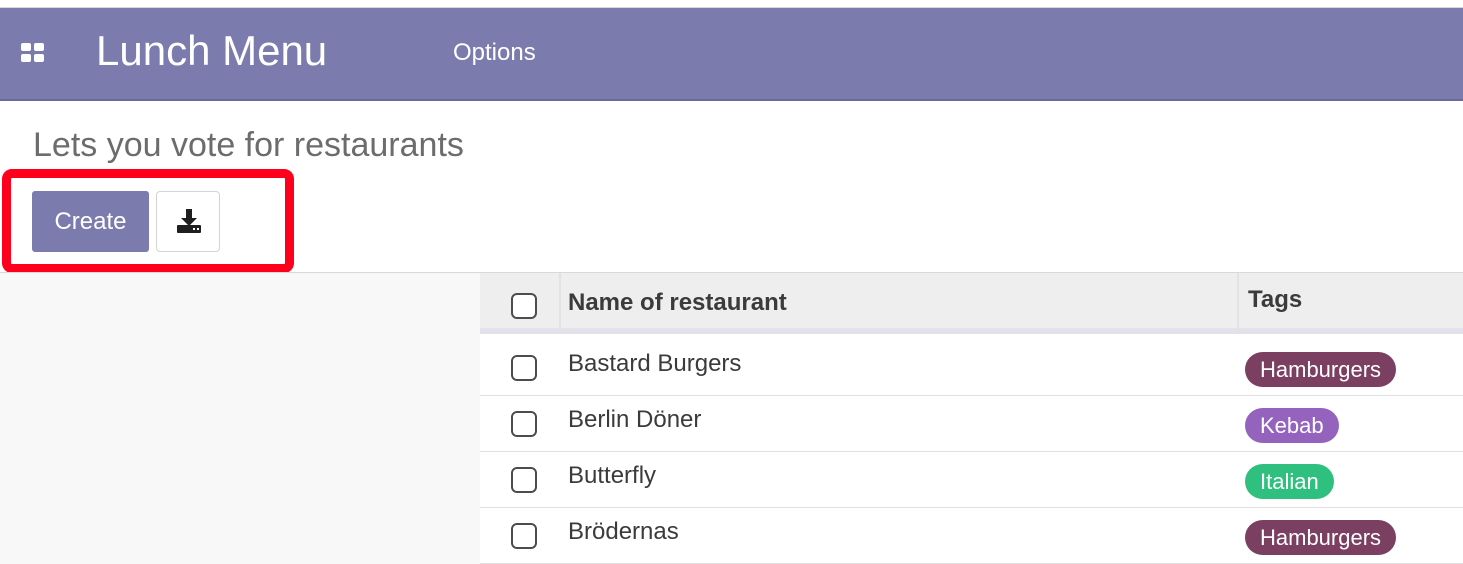  I want to click on column-header-tags: Tags, so click(1275, 300).